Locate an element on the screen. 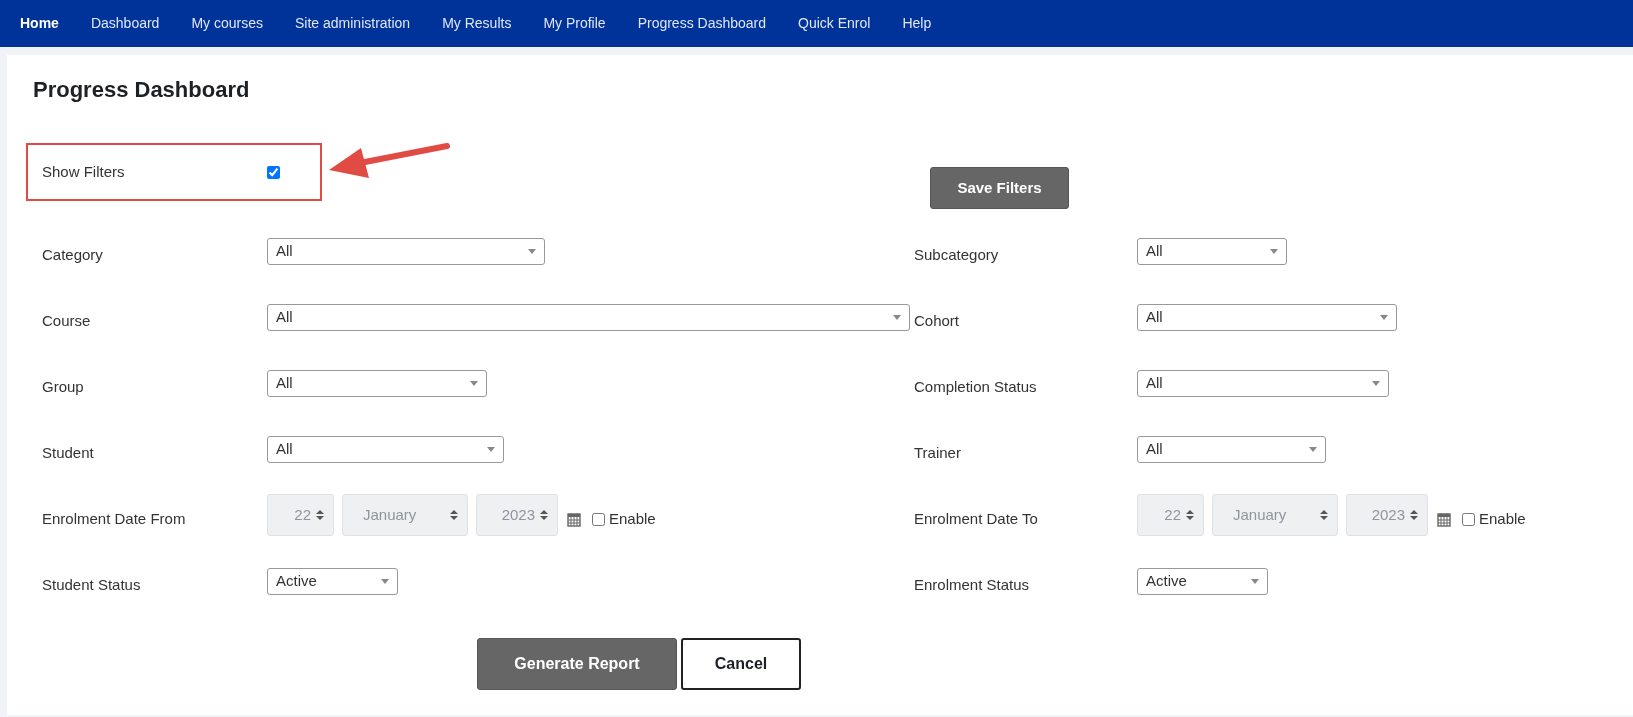 The image size is (1633, 717). nav-link: Help is located at coordinates (917, 23).